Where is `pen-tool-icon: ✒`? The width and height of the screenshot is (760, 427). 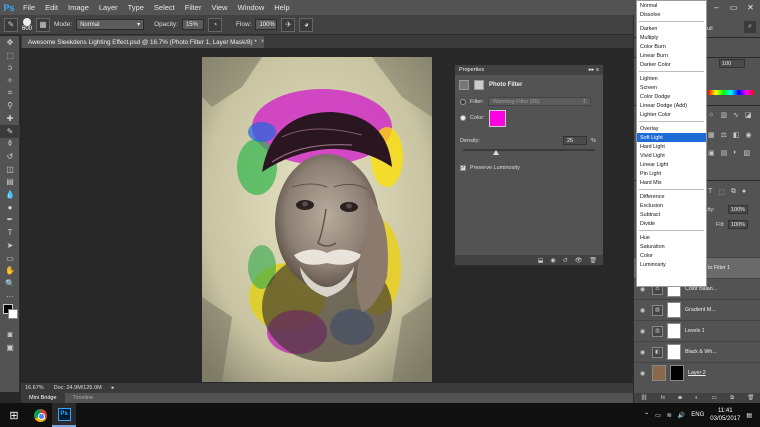
pen-tool-icon: ✒ is located at coordinates (10, 220).